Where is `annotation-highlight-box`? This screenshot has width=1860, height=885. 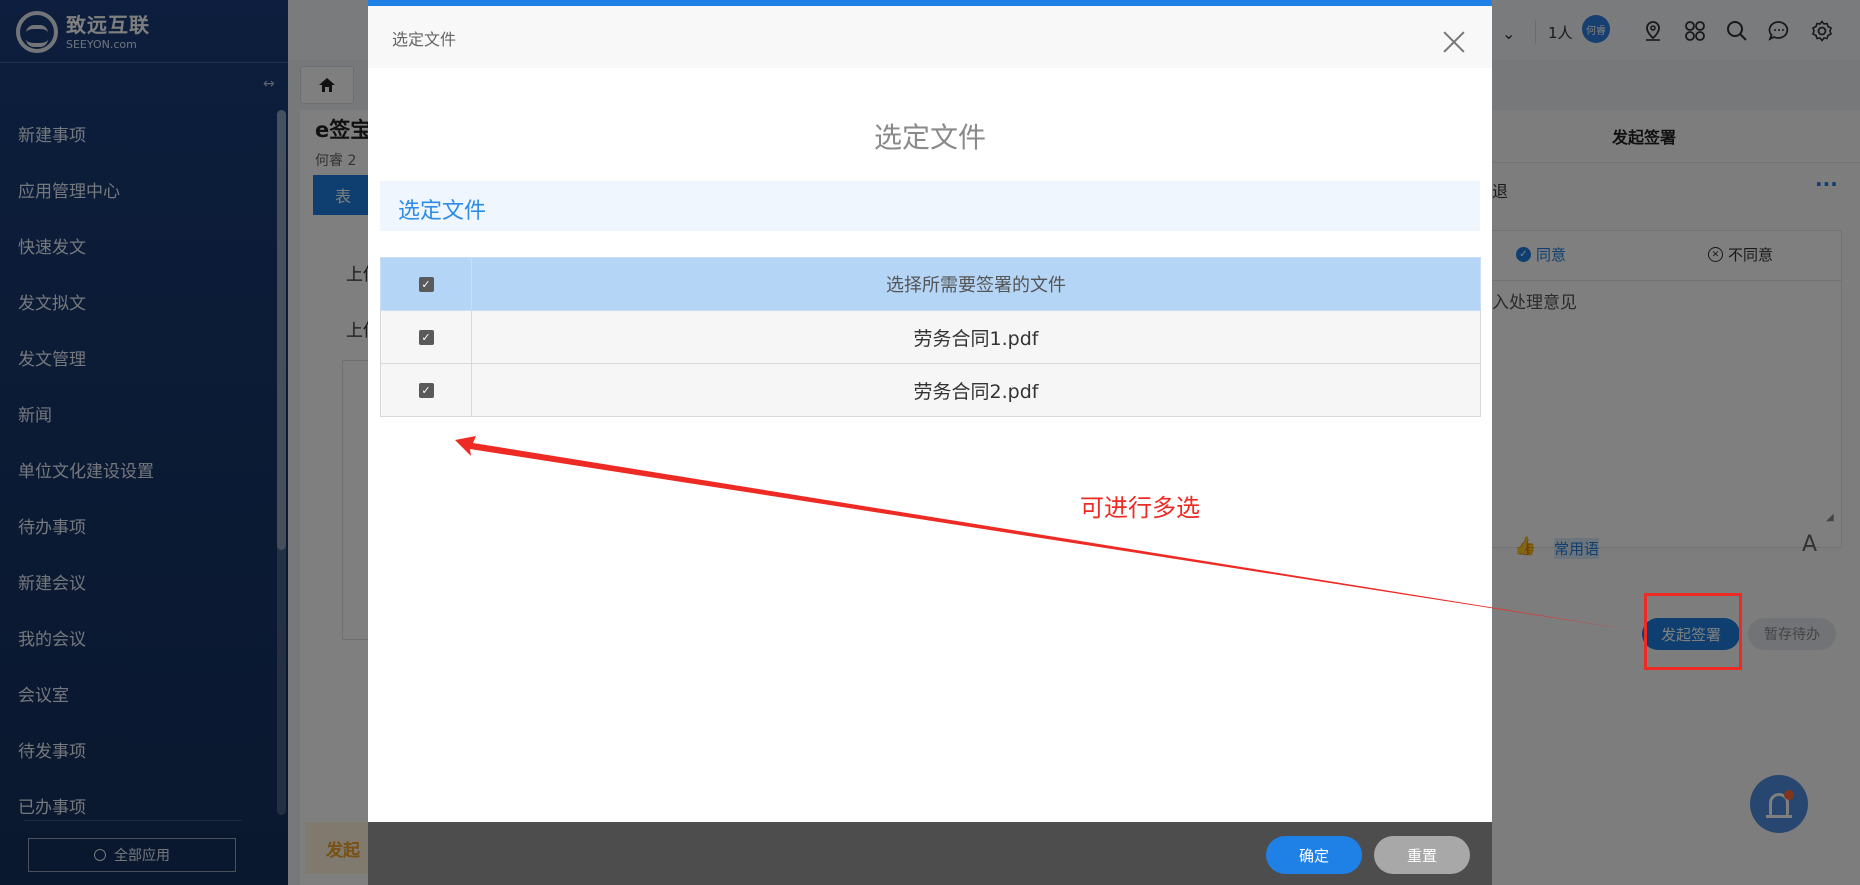 annotation-highlight-box is located at coordinates (1693, 631).